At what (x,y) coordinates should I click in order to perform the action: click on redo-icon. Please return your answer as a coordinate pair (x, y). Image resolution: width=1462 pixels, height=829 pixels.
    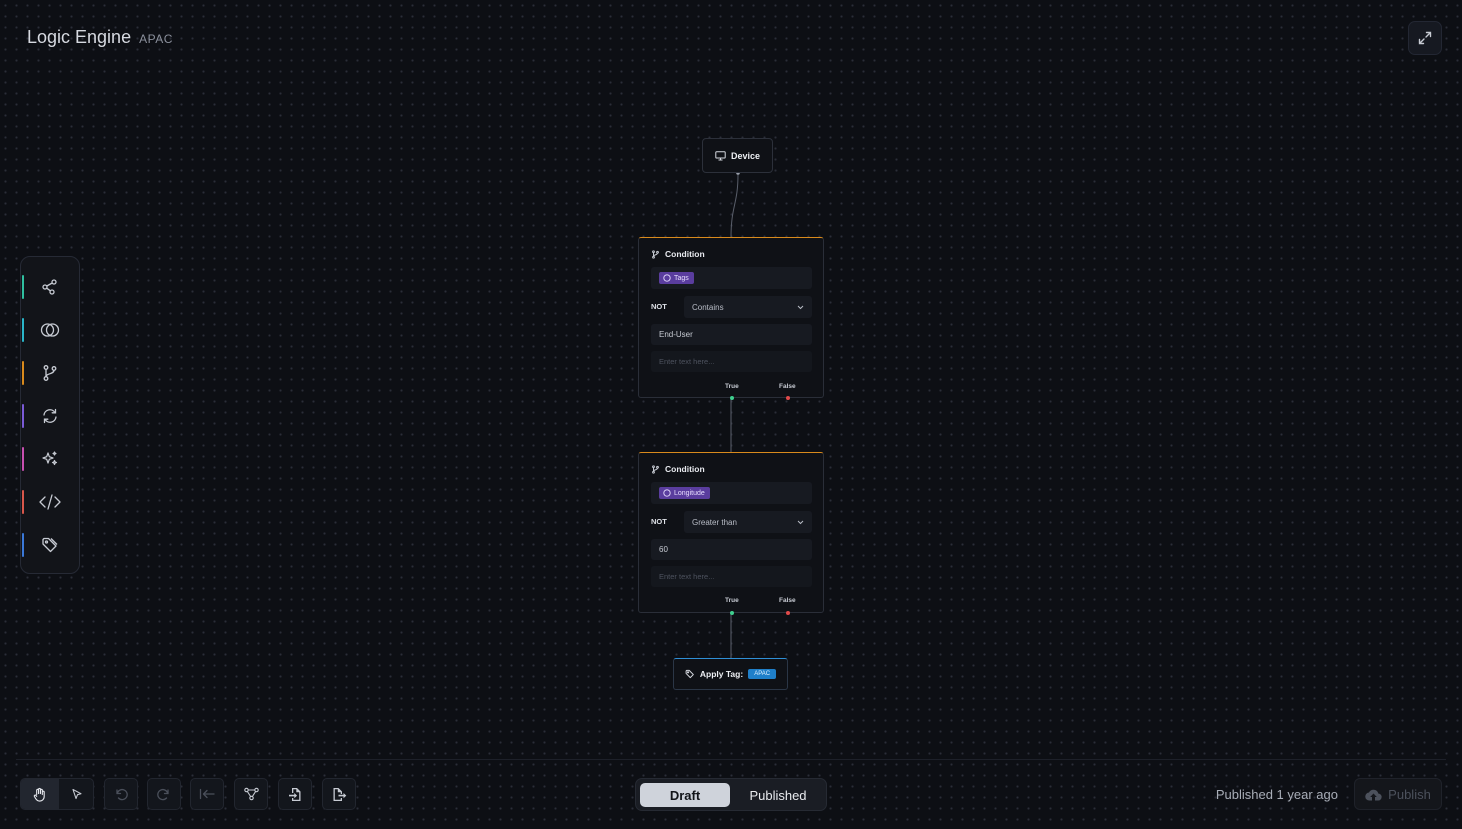
    Looking at the image, I should click on (163, 794).